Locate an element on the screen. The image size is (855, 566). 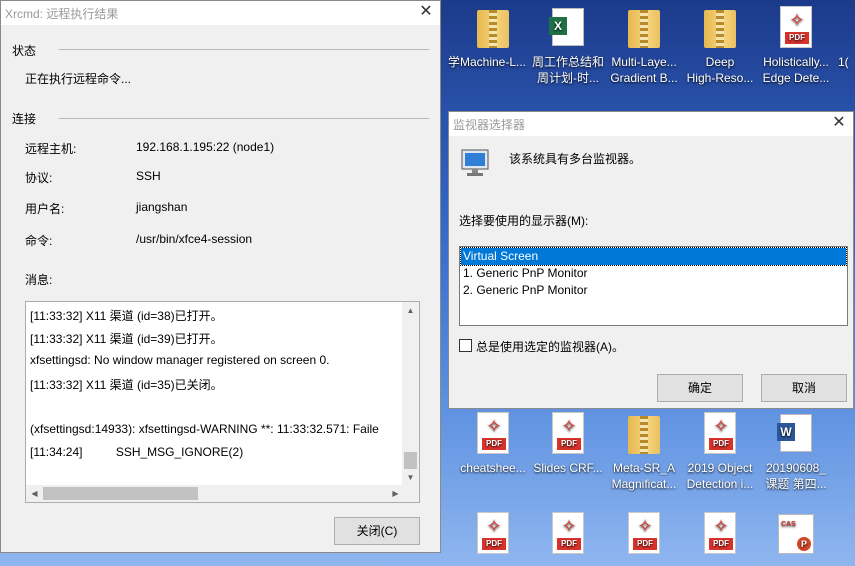
monitor-option-virtual-screen: Virtual Screen is located at coordinates (653, 256).